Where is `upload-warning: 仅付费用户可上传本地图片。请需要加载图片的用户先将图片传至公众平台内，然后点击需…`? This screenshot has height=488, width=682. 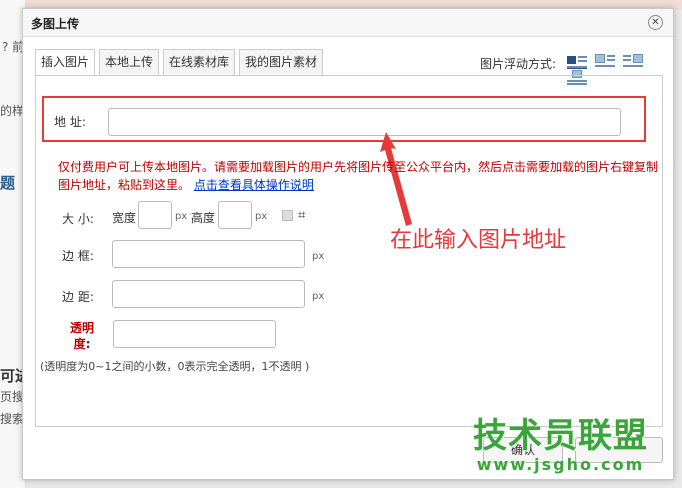
upload-warning: 仅付费用户可上传本地图片。请需要加载图片的用户先将图片传至公众平台内，然后点击需… is located at coordinates (358, 176).